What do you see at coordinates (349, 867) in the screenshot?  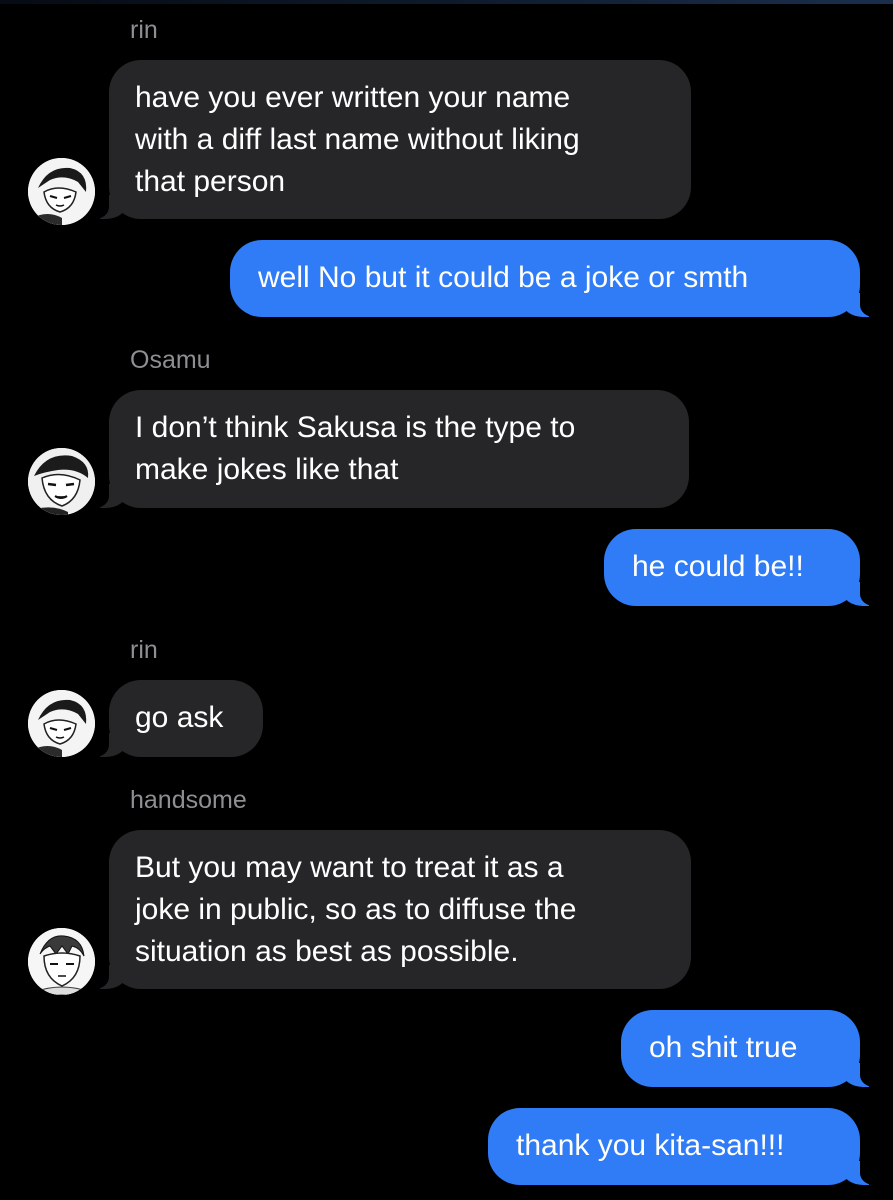 I see `message-line: But you may want to treat it as a` at bounding box center [349, 867].